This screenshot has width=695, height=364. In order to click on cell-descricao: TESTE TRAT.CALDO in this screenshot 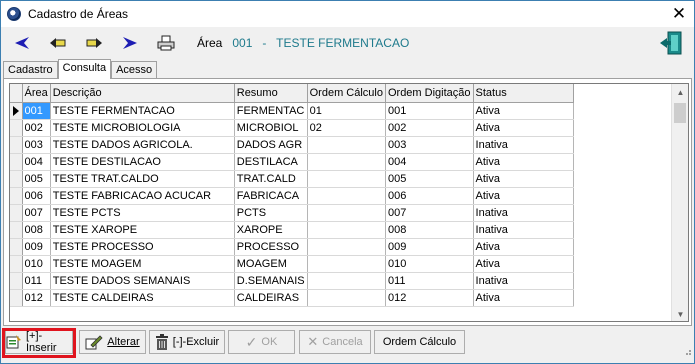, I will do `click(142, 179)`.